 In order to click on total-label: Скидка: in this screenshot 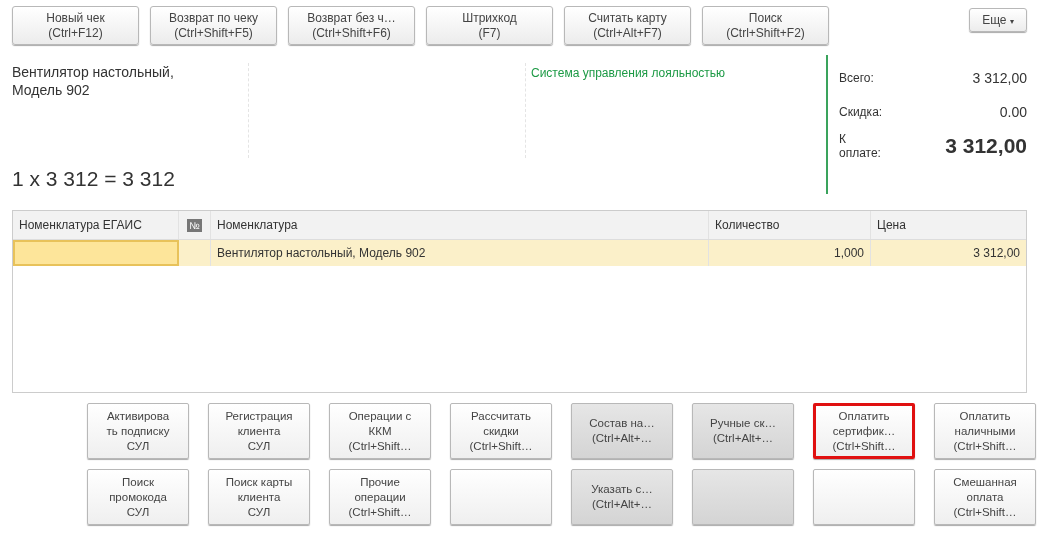, I will do `click(861, 112)`.